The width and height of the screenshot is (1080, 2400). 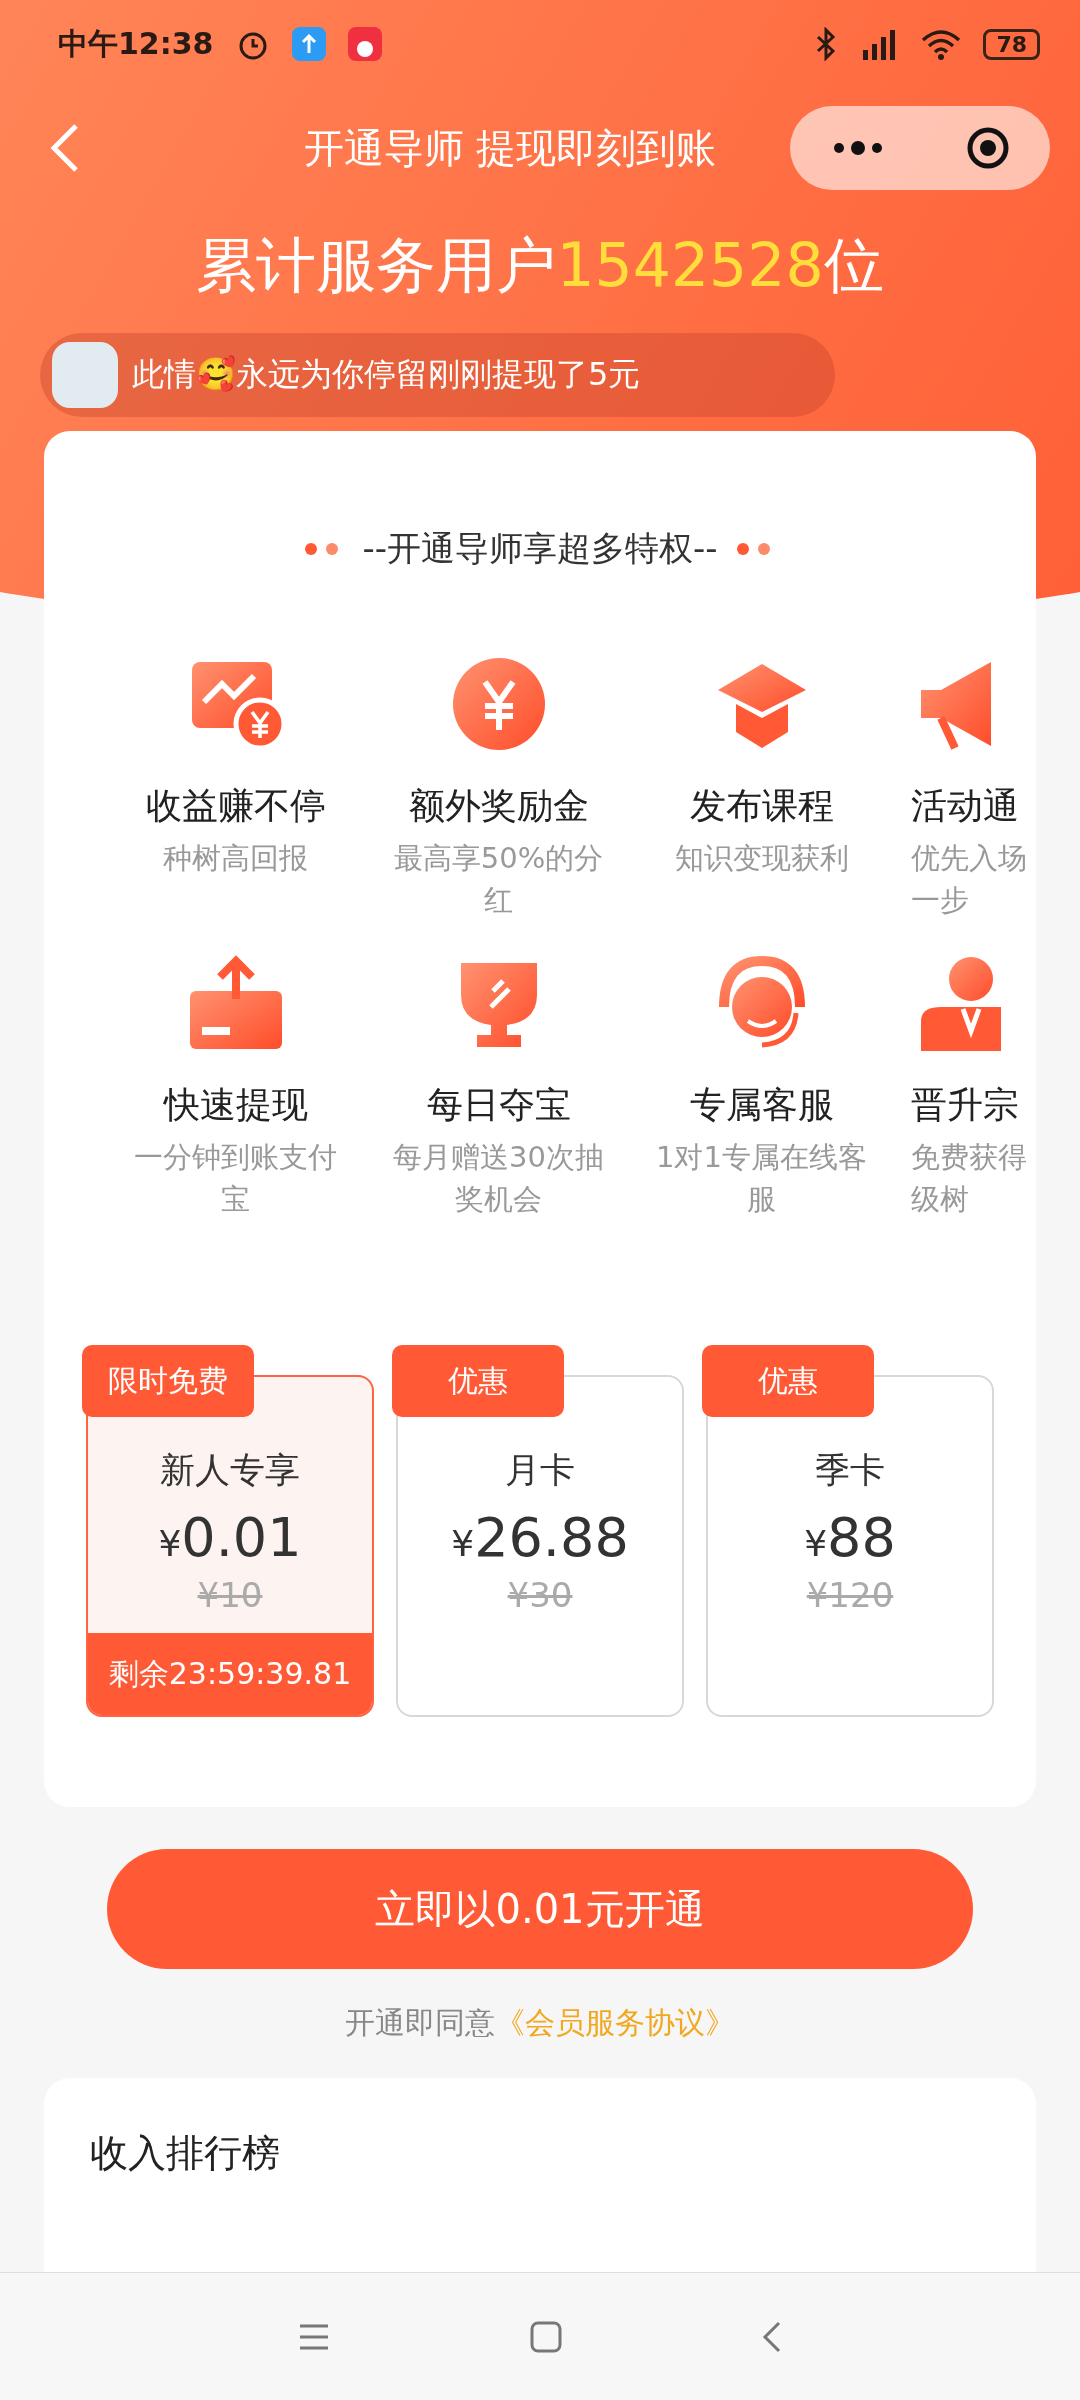 I want to click on privilege-subtitle: 最高享50%的分红, so click(x=498, y=880).